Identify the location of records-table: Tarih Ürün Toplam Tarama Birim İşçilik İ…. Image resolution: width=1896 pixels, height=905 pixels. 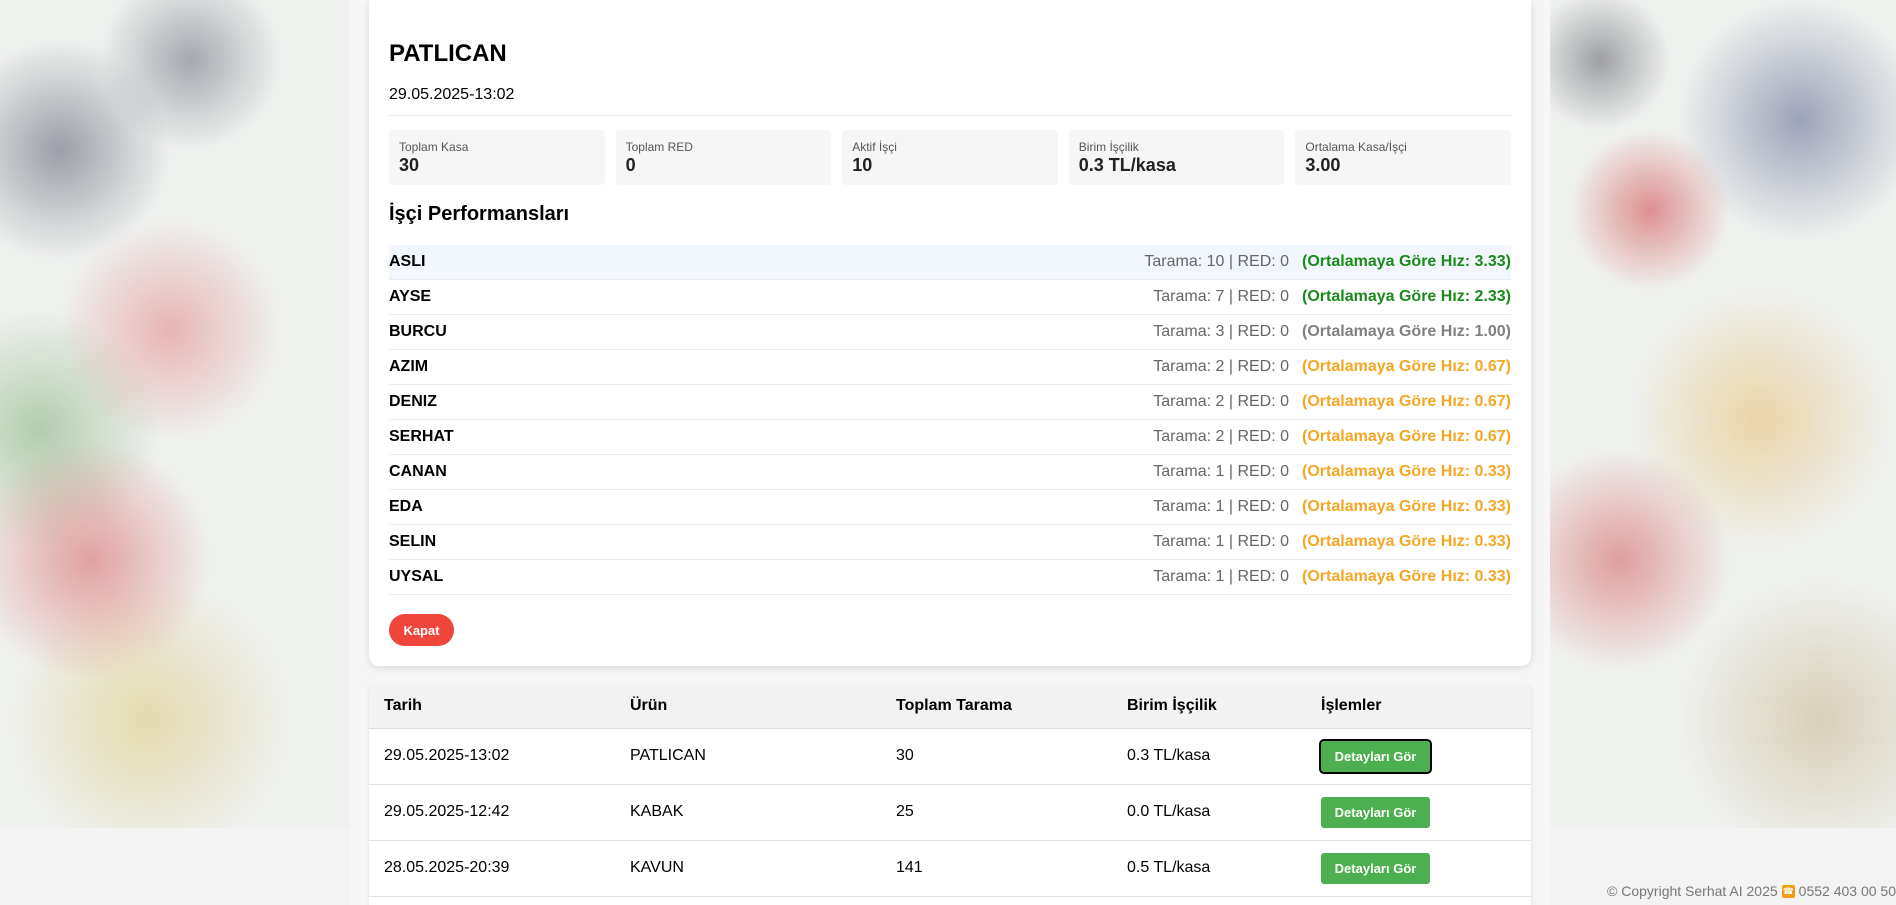
(950, 791).